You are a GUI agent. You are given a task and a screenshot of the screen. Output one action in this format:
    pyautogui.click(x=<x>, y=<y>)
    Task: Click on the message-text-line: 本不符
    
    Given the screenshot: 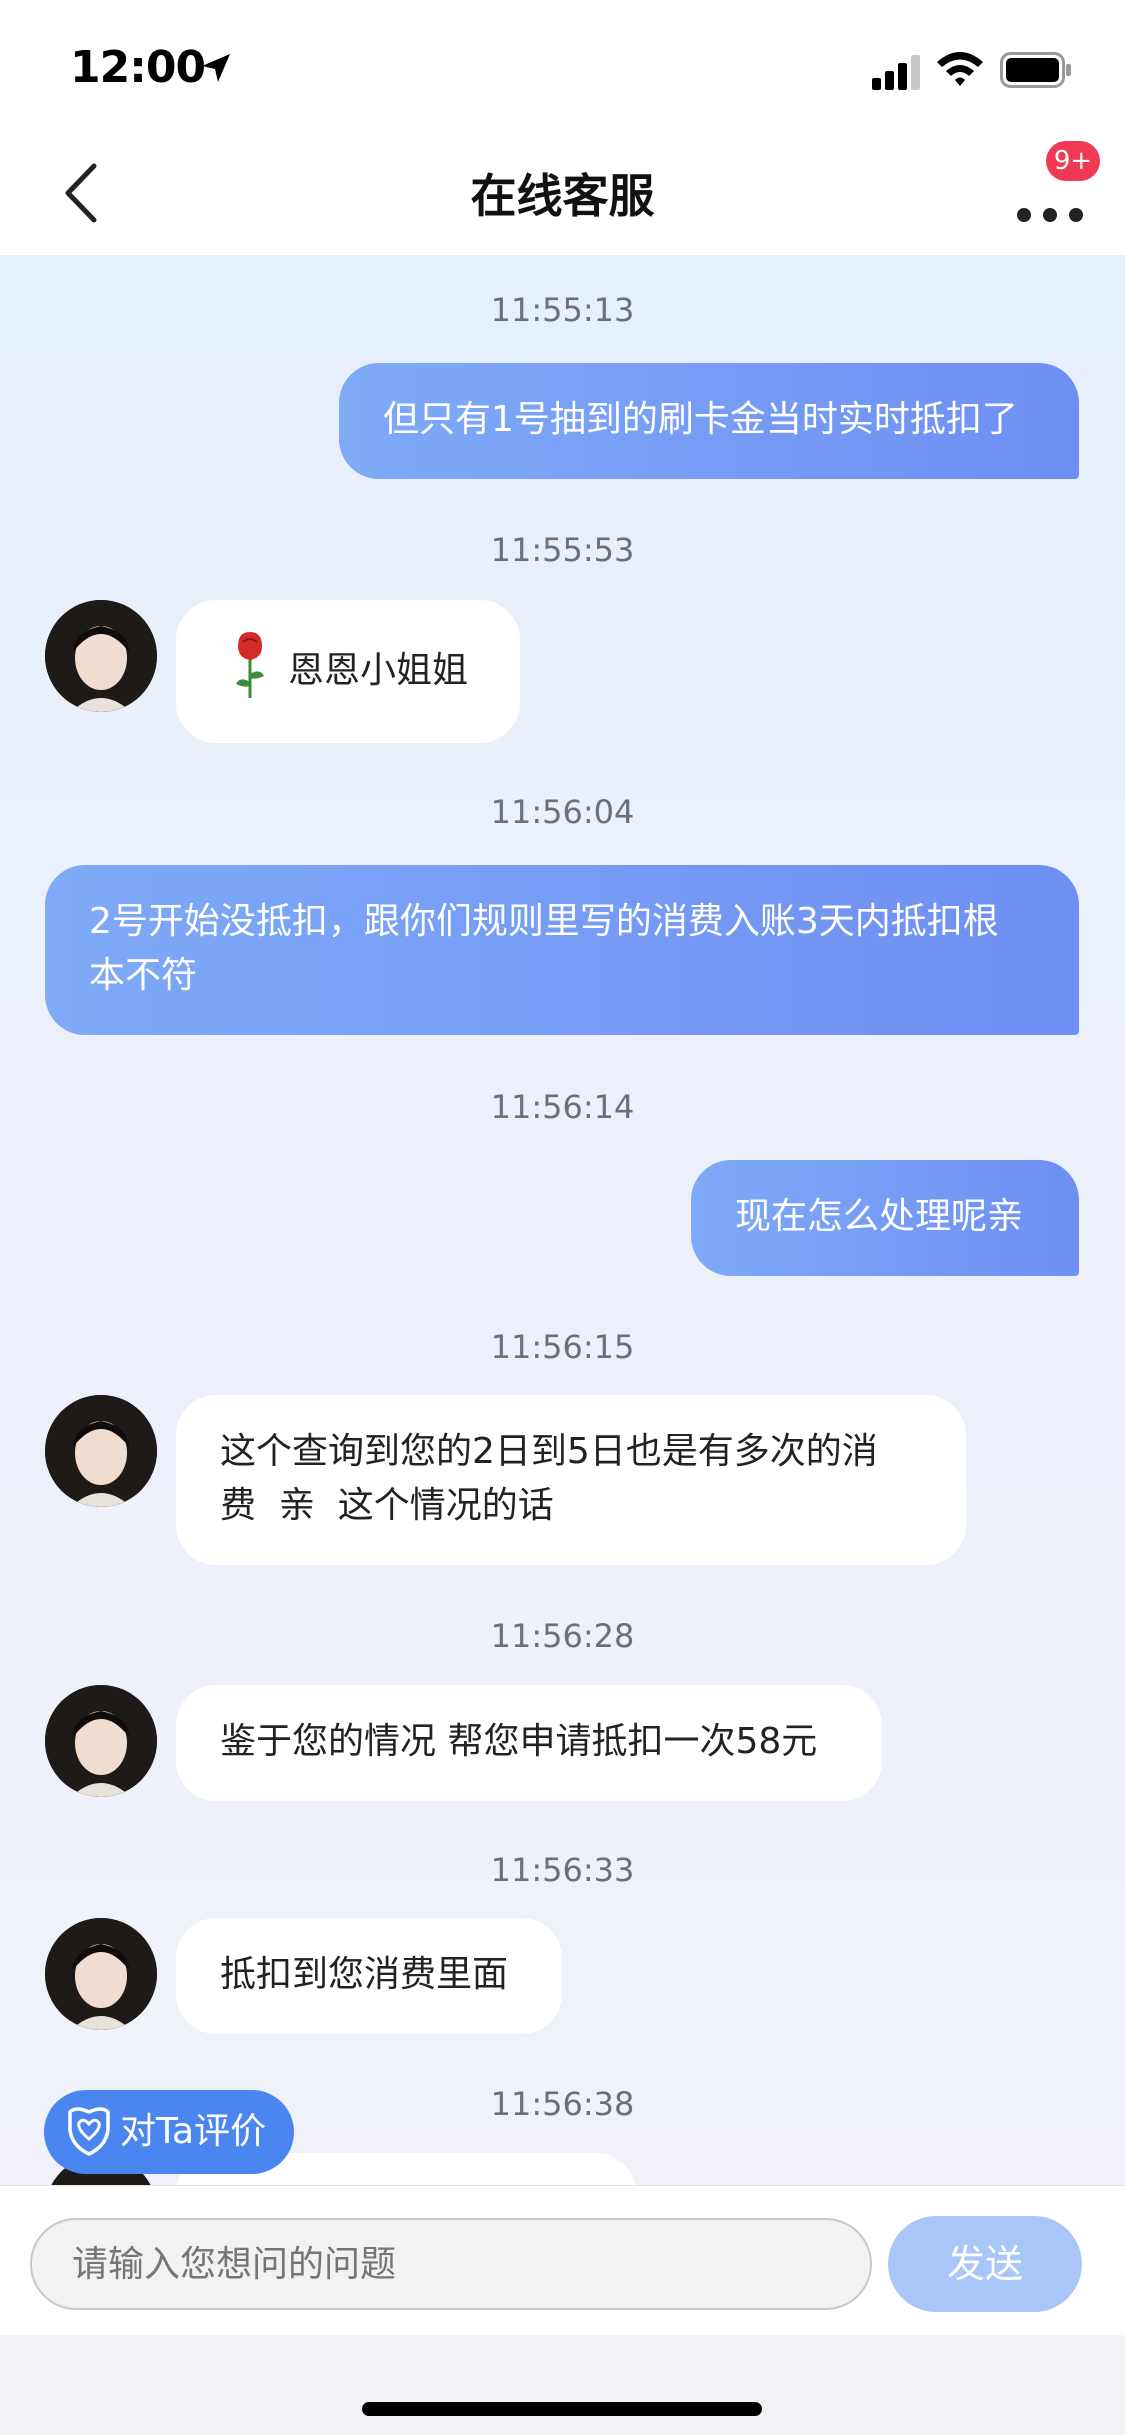 What is the action you would take?
    pyautogui.click(x=143, y=975)
    